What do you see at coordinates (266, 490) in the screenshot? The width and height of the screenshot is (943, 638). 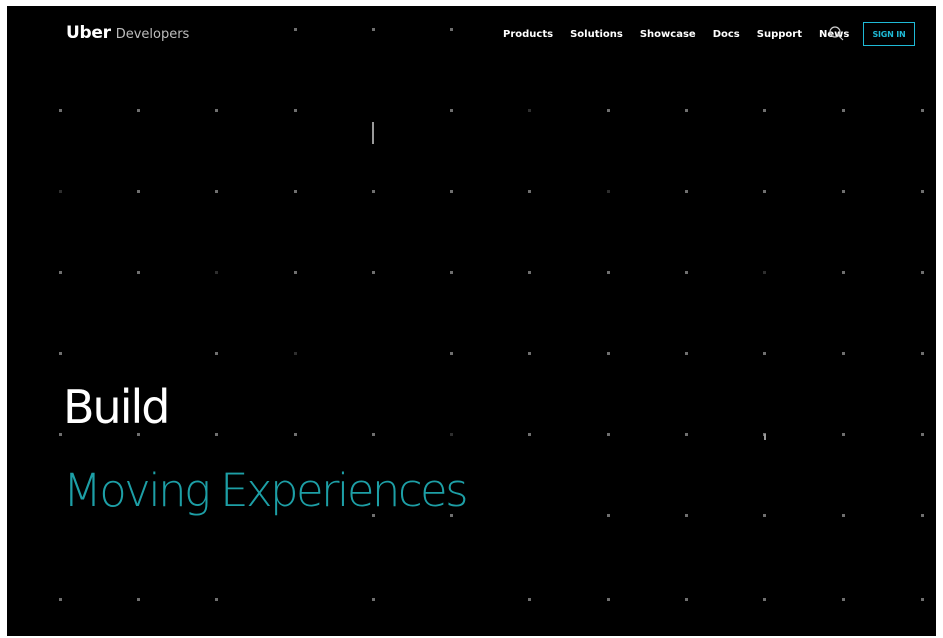 I see `hero-heading-moving-experiences: Moving Experiences` at bounding box center [266, 490].